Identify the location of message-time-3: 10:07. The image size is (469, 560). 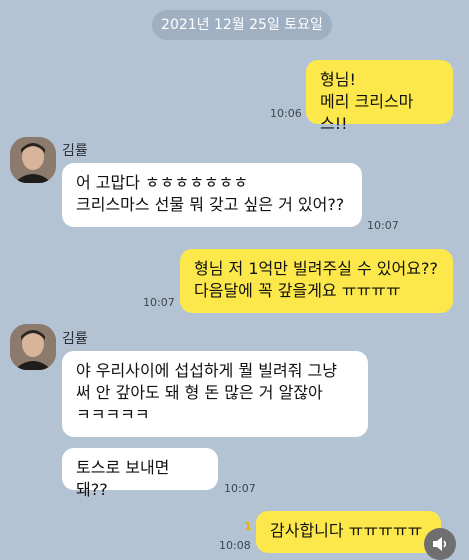
(159, 302).